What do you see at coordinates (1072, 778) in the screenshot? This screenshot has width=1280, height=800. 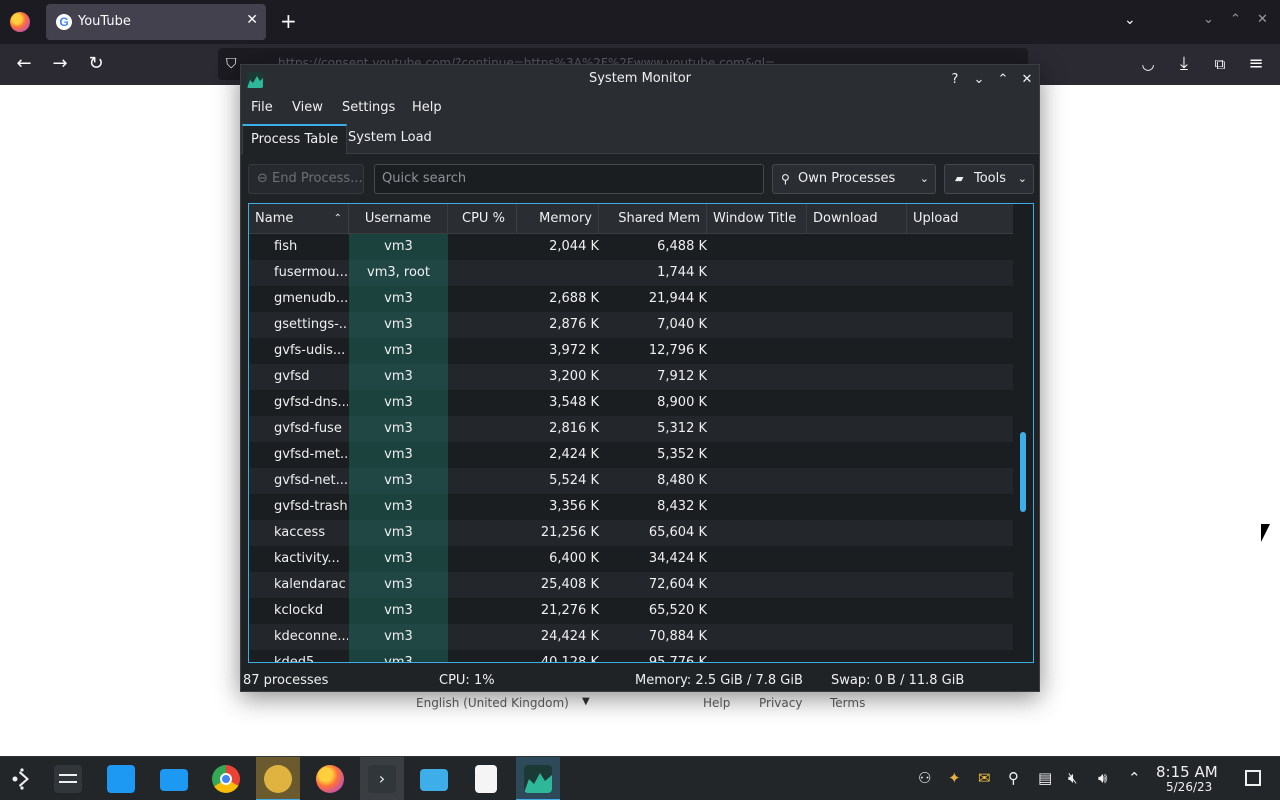 I see `audio-muted-icon: 🔇︎` at bounding box center [1072, 778].